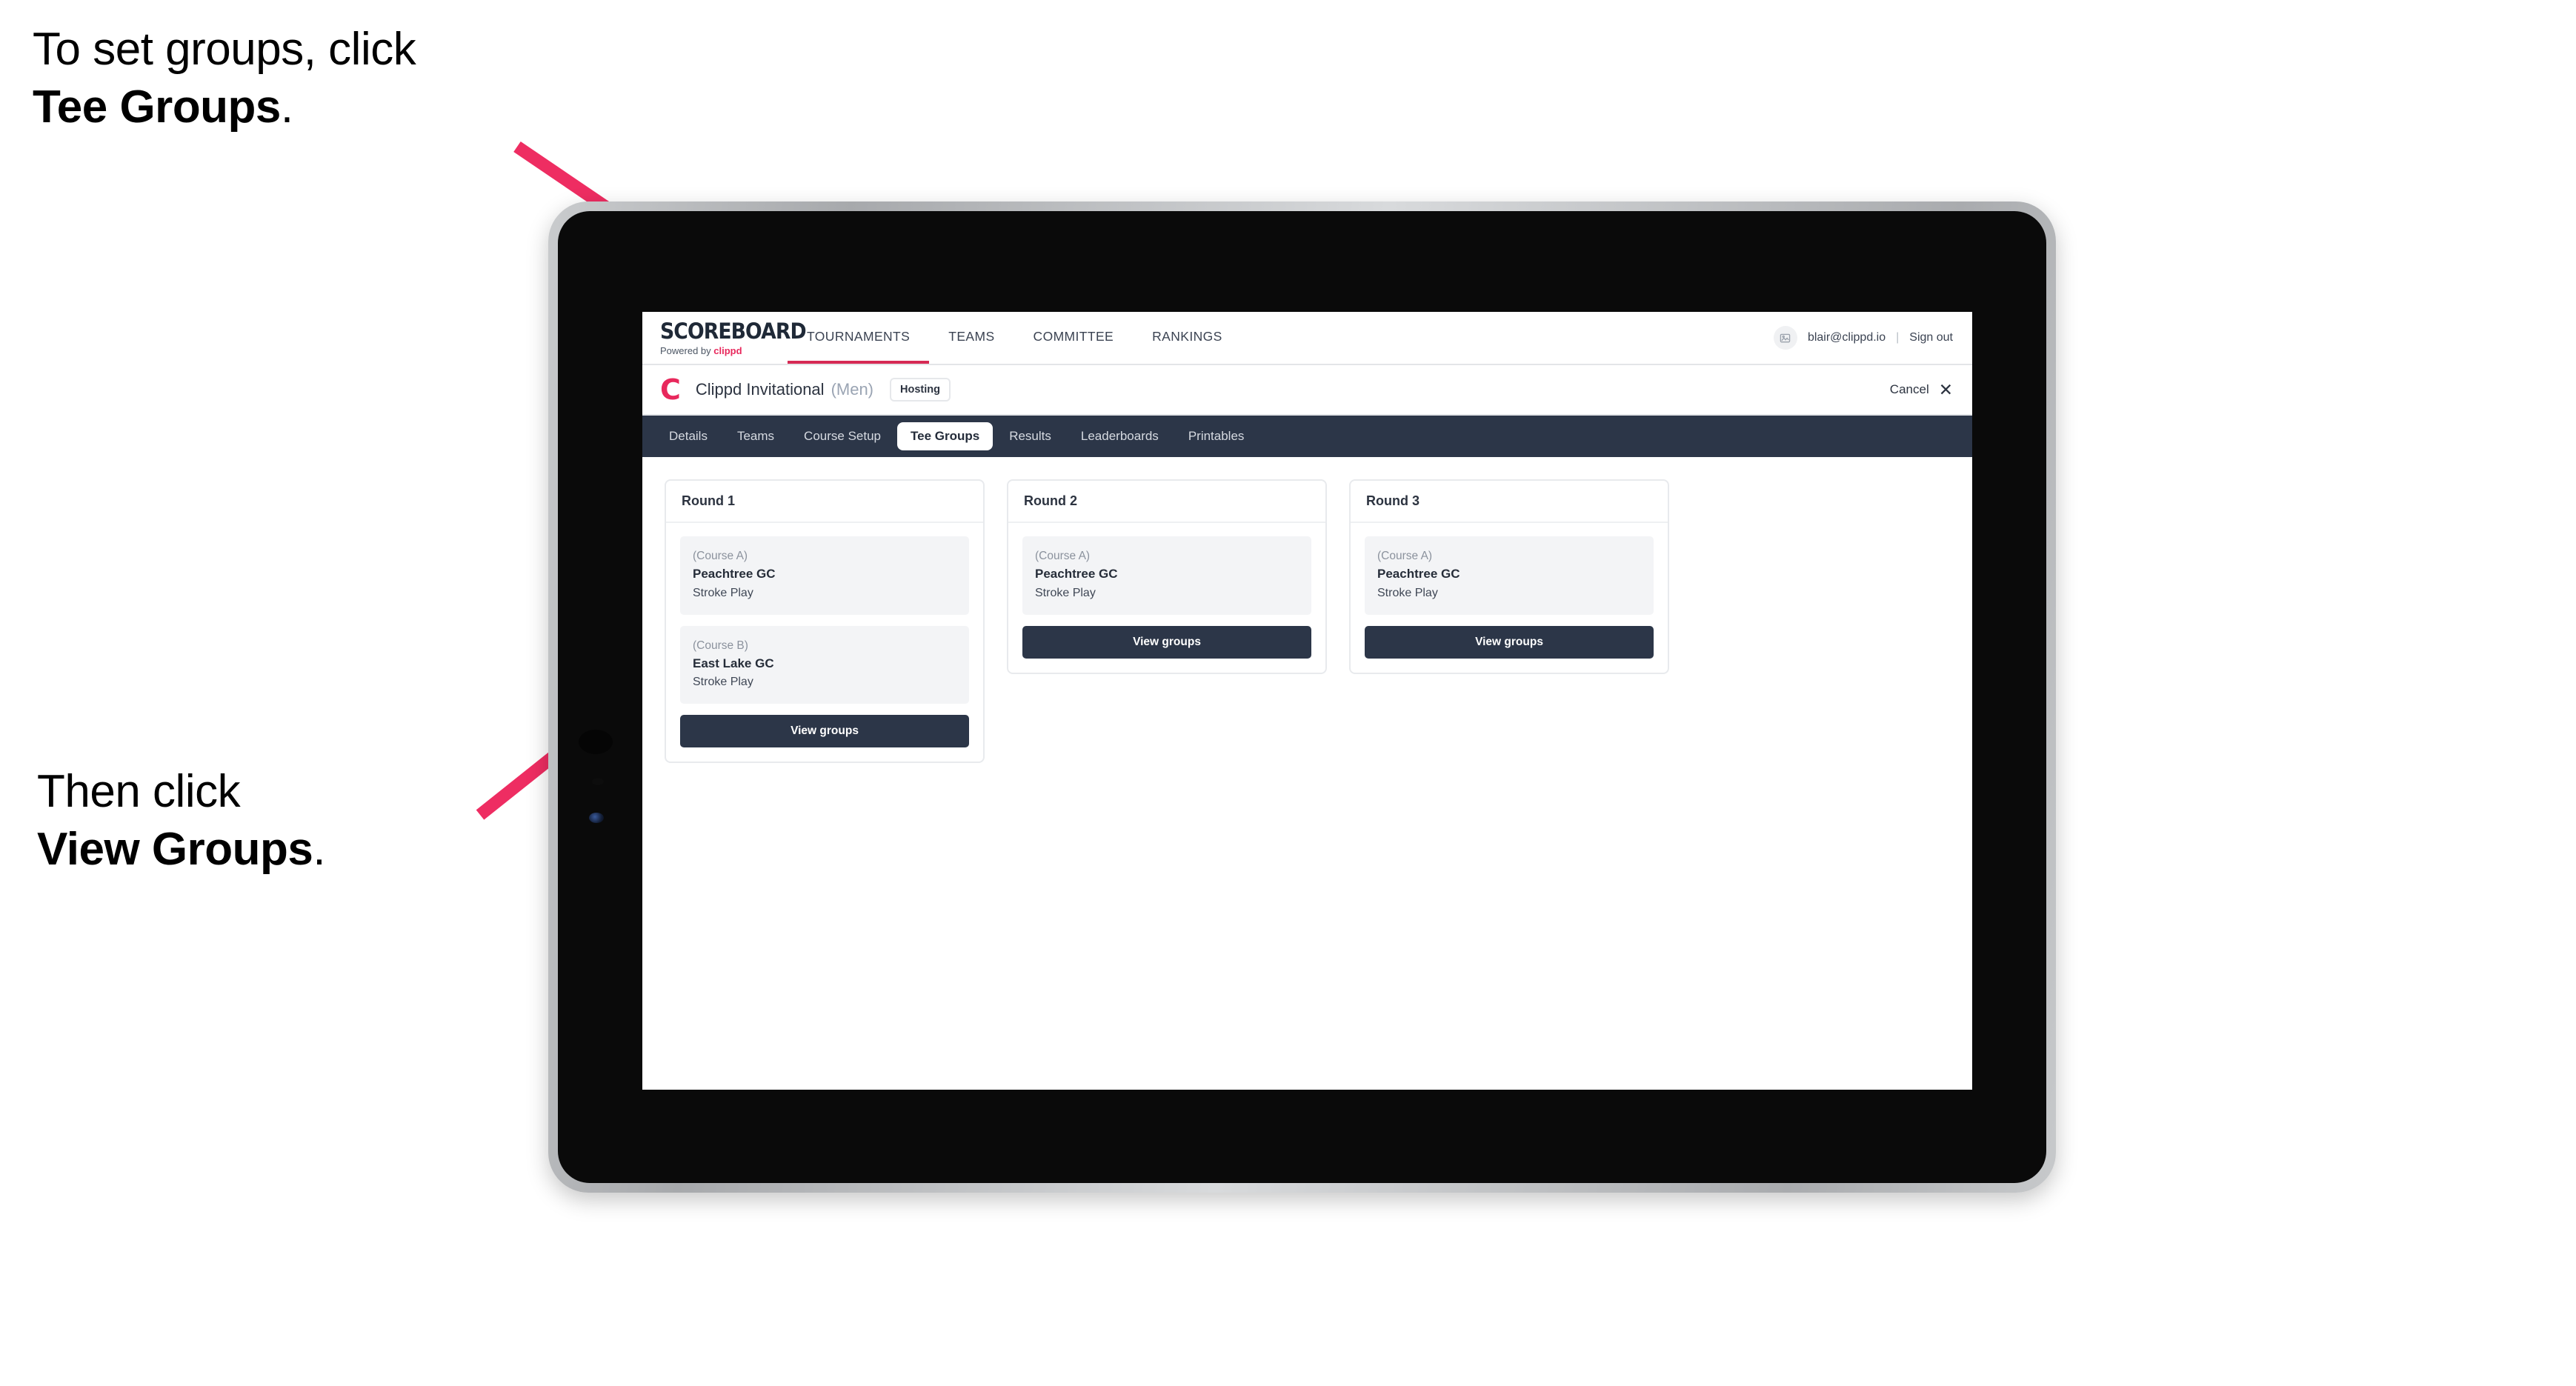  Describe the element at coordinates (596, 818) in the screenshot. I see `sensor-dot-icon` at that location.